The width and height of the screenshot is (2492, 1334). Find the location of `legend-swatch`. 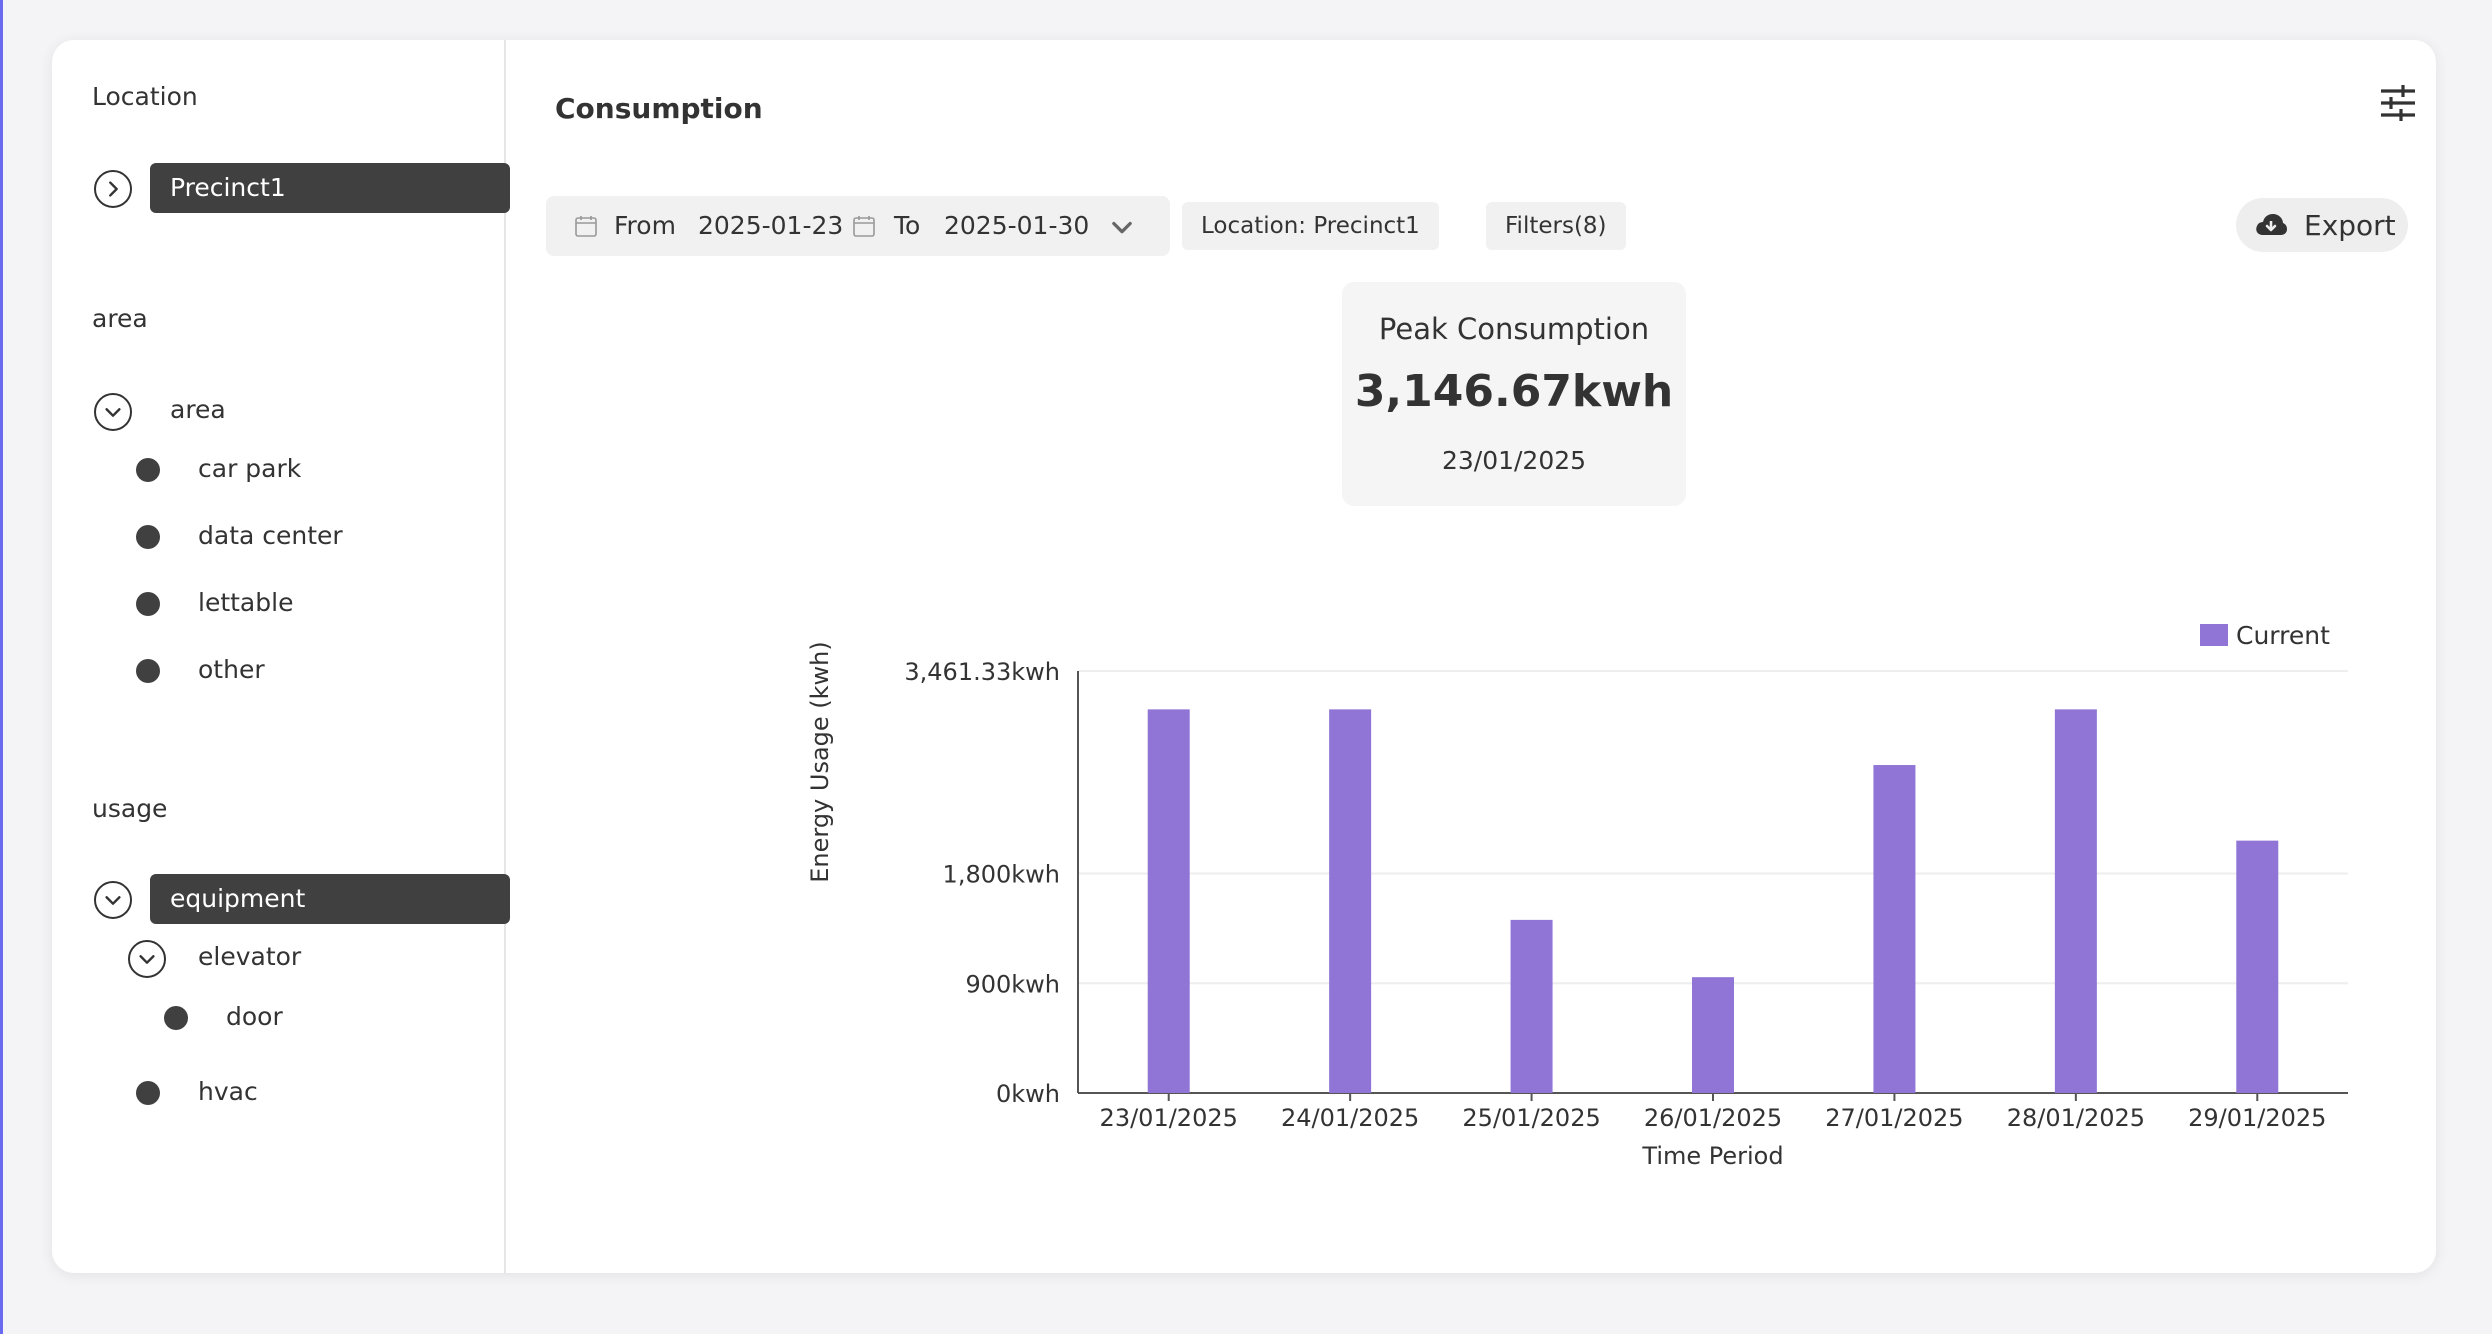

legend-swatch is located at coordinates (2214, 635).